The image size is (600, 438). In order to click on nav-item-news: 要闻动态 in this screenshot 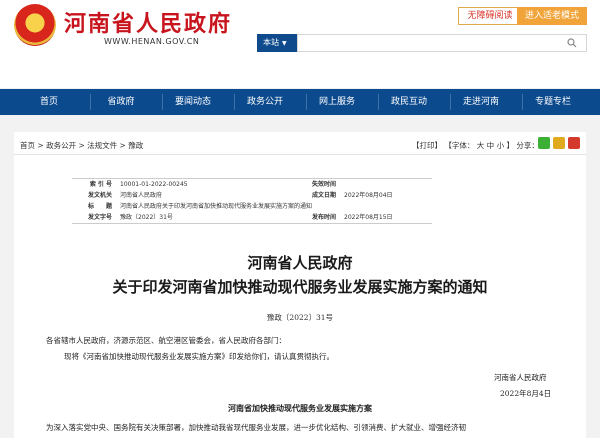, I will do `click(193, 102)`.